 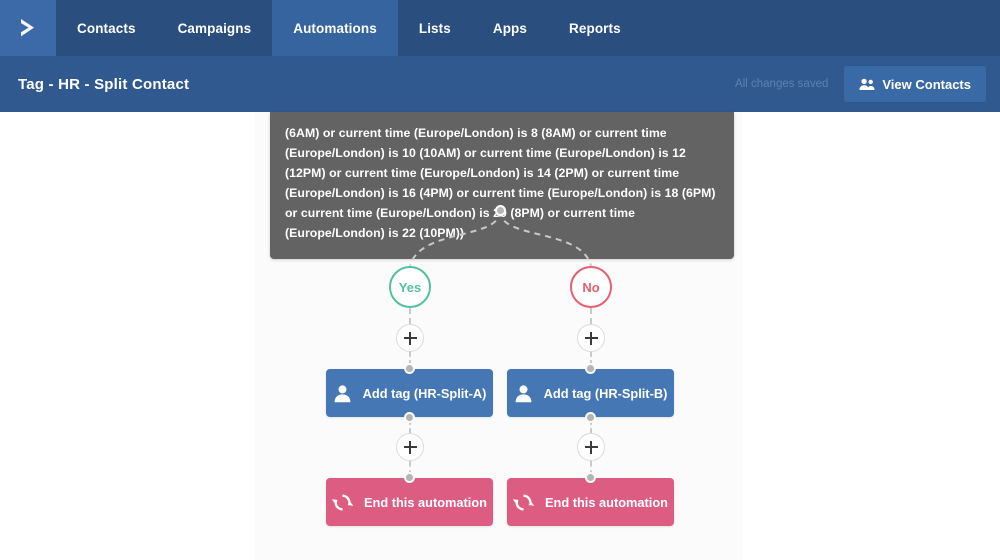 I want to click on chevron-right-logo-icon, so click(x=28, y=28).